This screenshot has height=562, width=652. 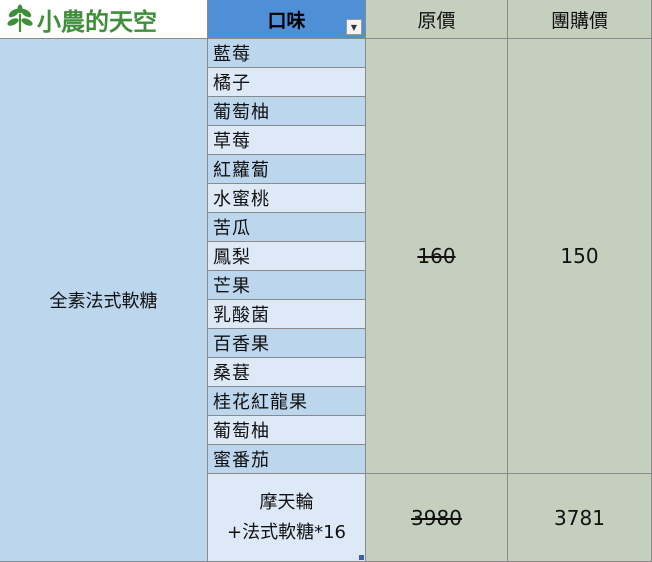 I want to click on fill-handle, so click(x=361, y=557).